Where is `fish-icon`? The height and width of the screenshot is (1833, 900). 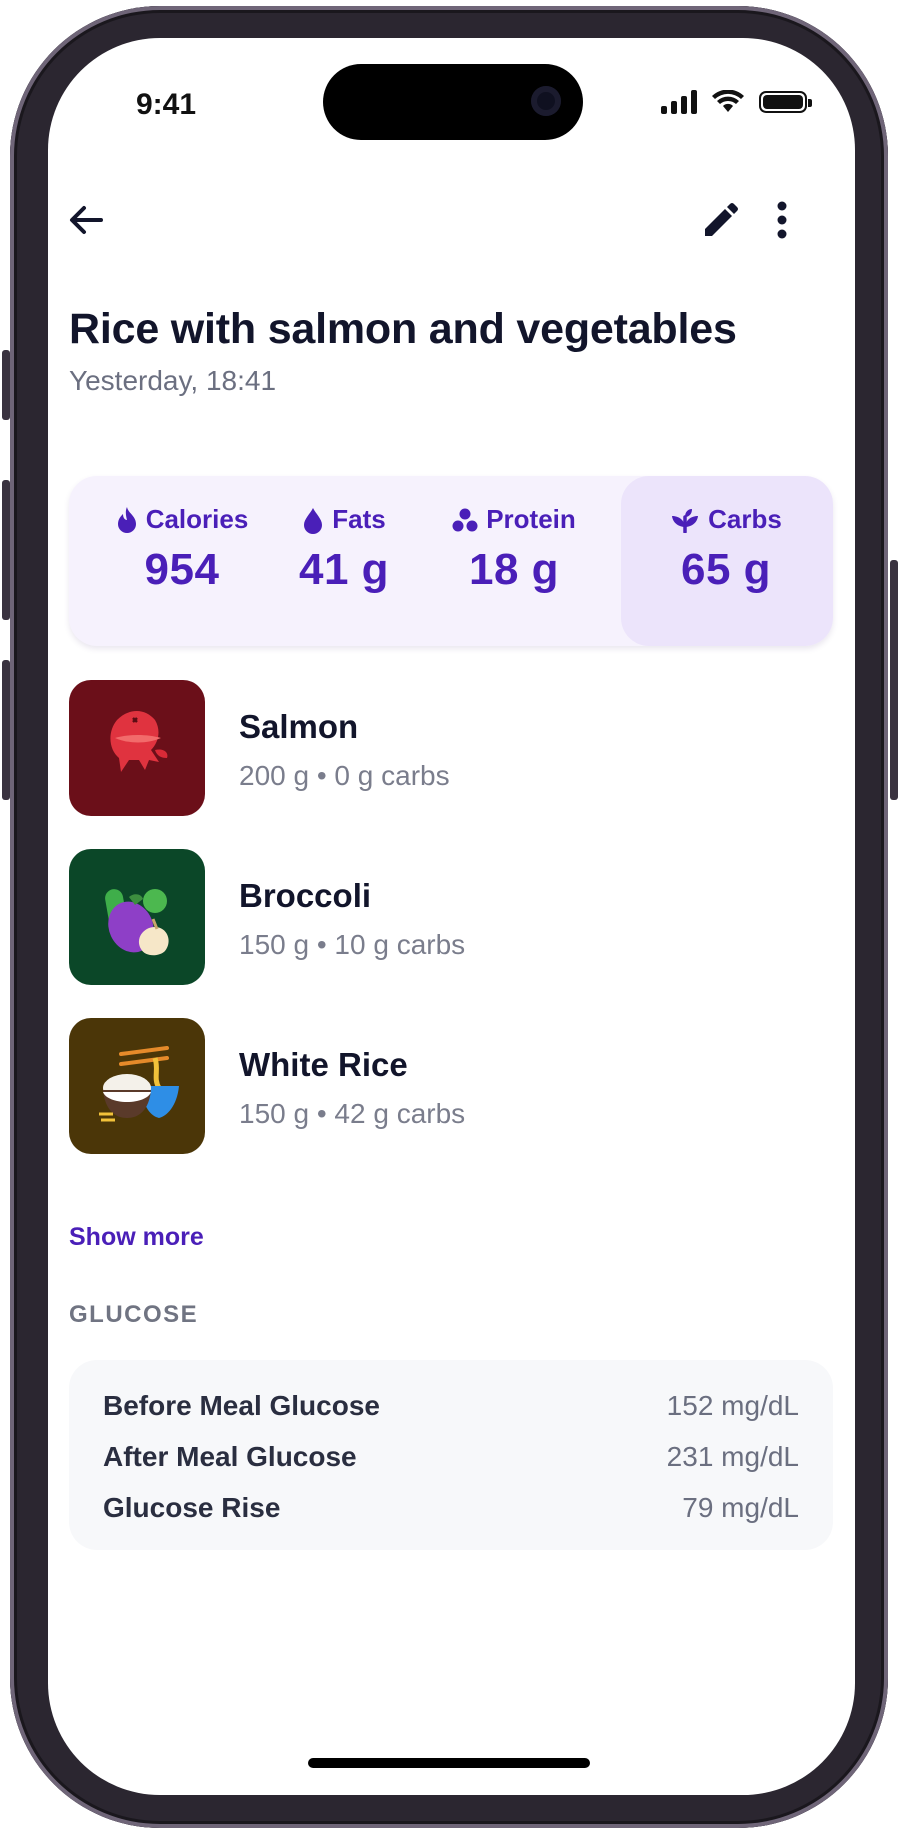
fish-icon is located at coordinates (139, 741).